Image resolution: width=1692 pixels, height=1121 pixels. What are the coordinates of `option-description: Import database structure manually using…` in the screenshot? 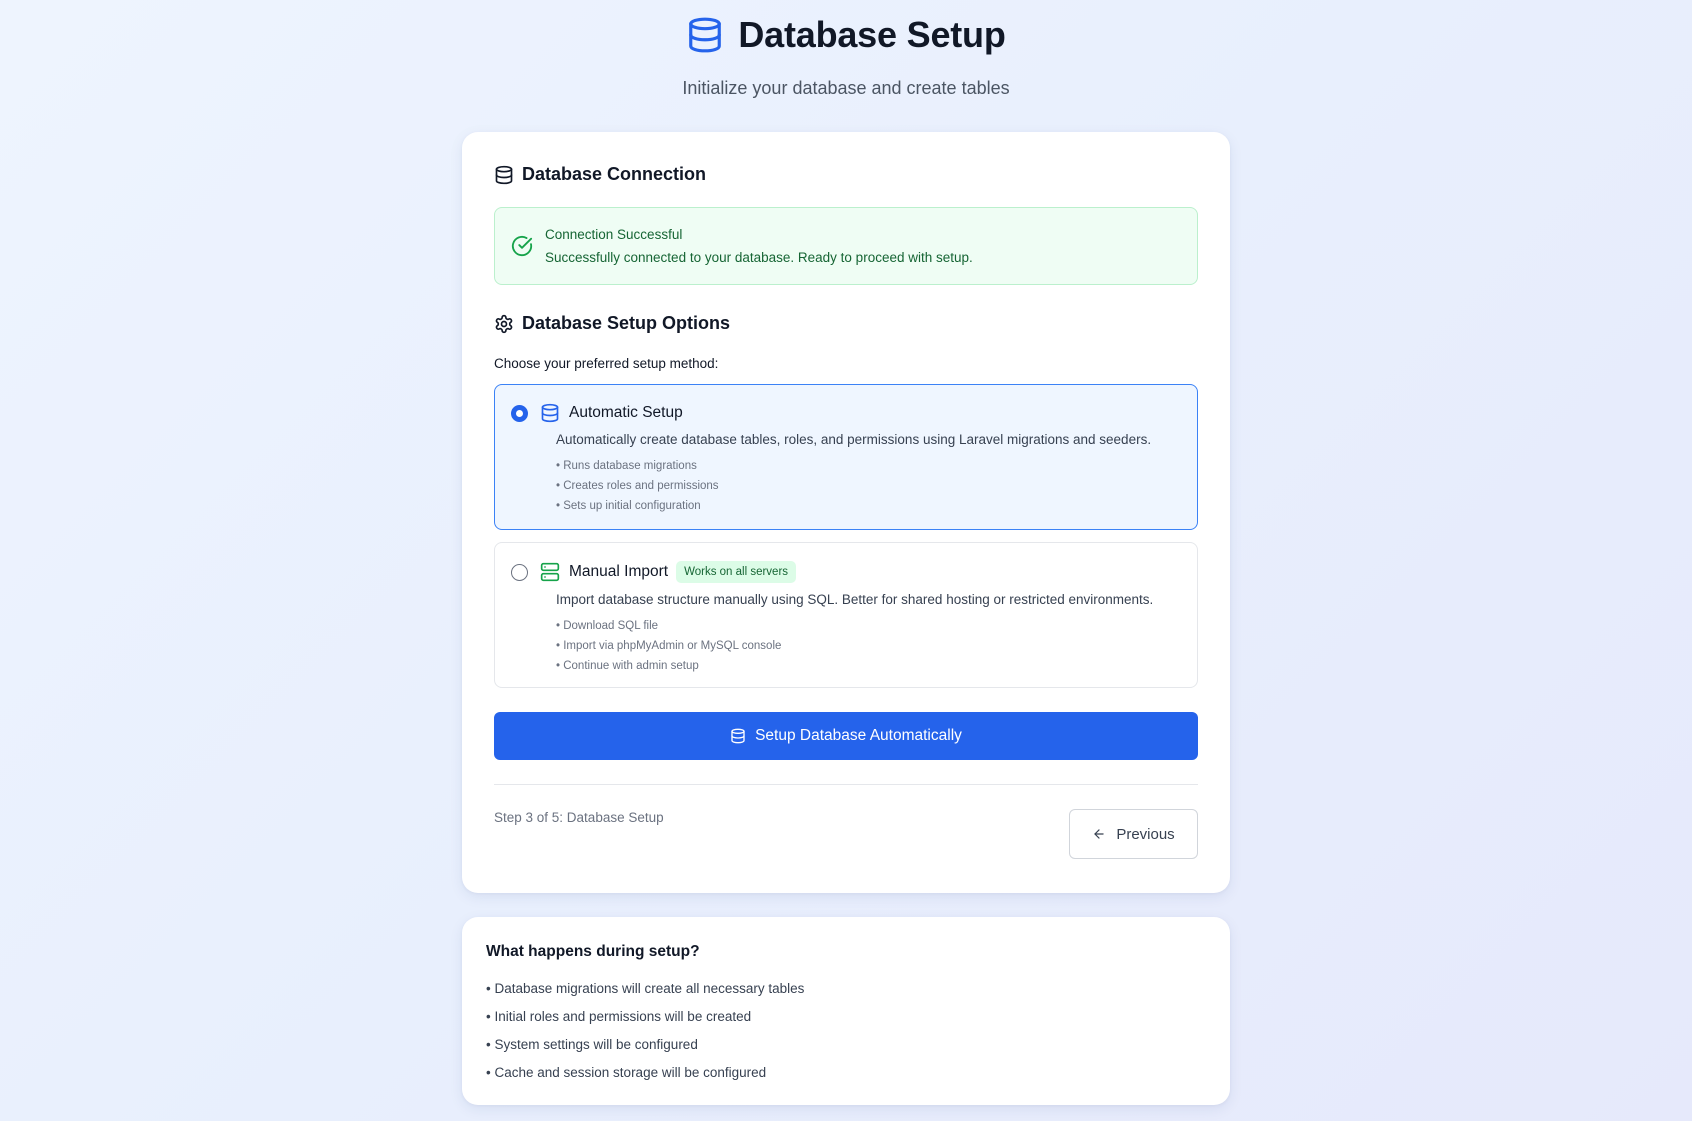 It's located at (855, 599).